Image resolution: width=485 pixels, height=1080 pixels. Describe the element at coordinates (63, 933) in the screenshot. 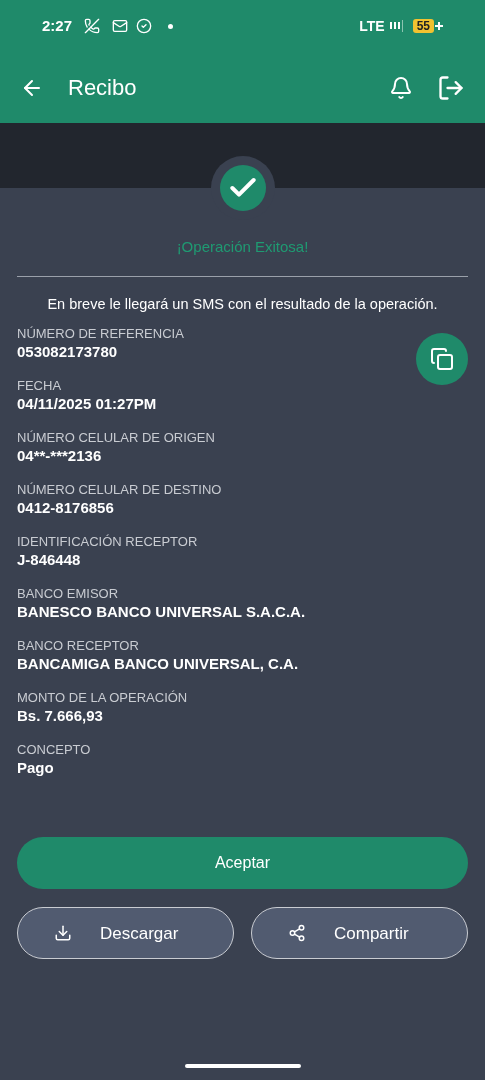

I see `download-icon` at that location.